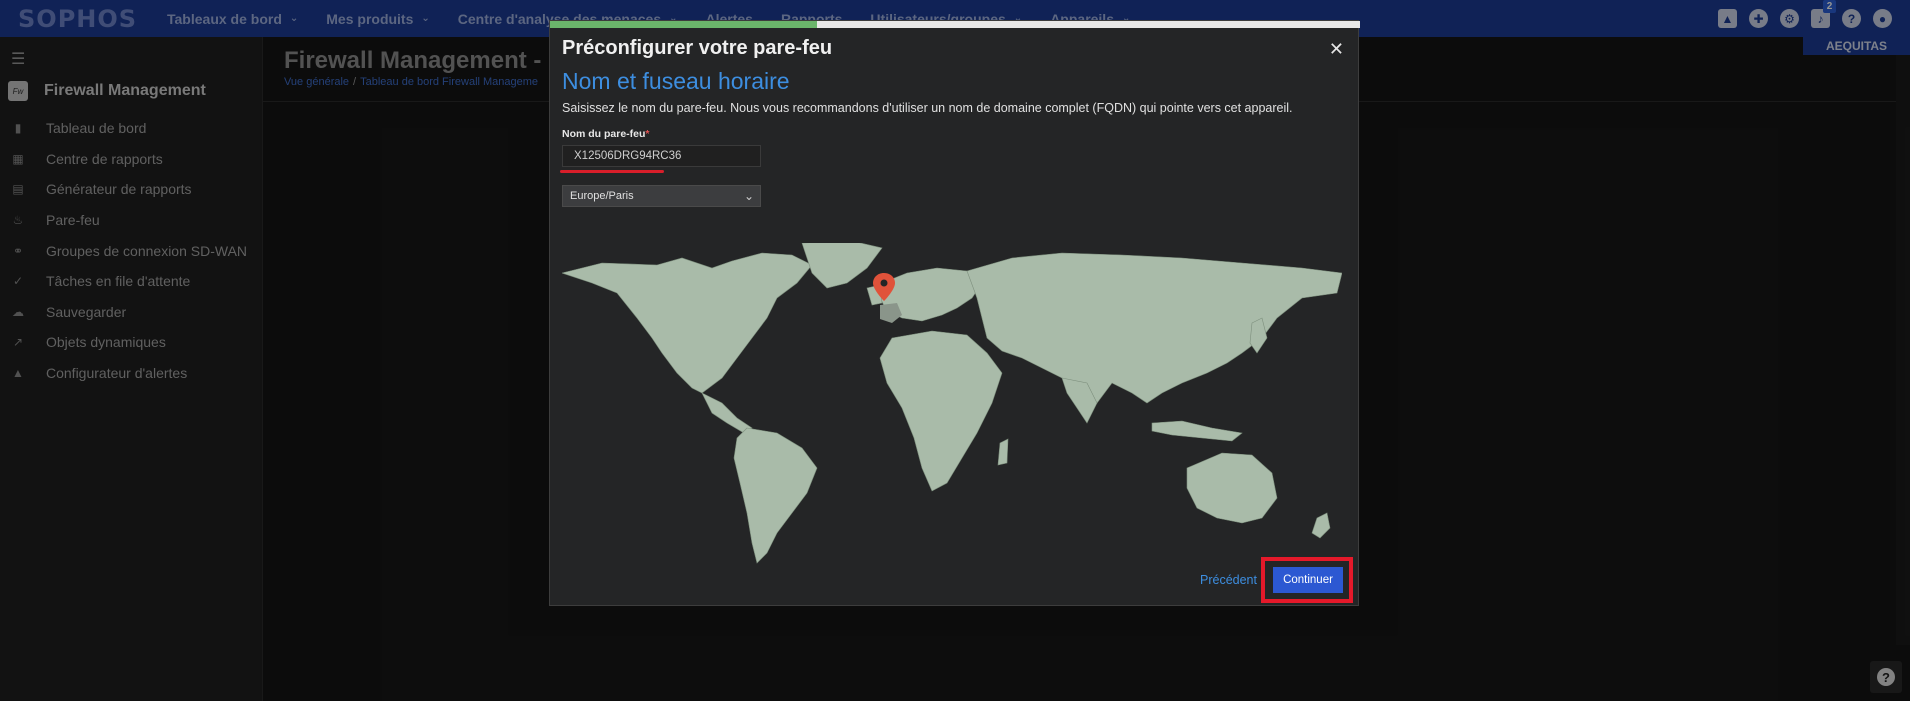  Describe the element at coordinates (1232, 488) in the screenshot. I see `map-australia` at that location.